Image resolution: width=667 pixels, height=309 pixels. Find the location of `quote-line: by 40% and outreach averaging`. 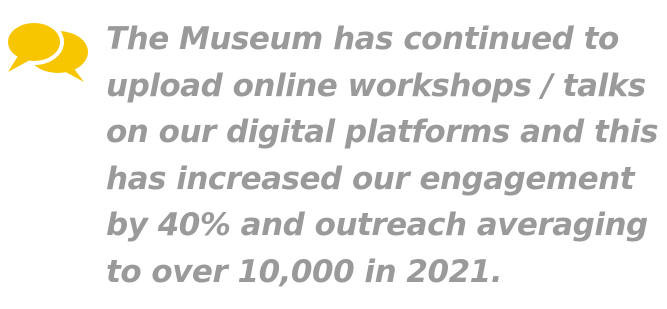

quote-line: by 40% and outreach averaging is located at coordinates (377, 225).